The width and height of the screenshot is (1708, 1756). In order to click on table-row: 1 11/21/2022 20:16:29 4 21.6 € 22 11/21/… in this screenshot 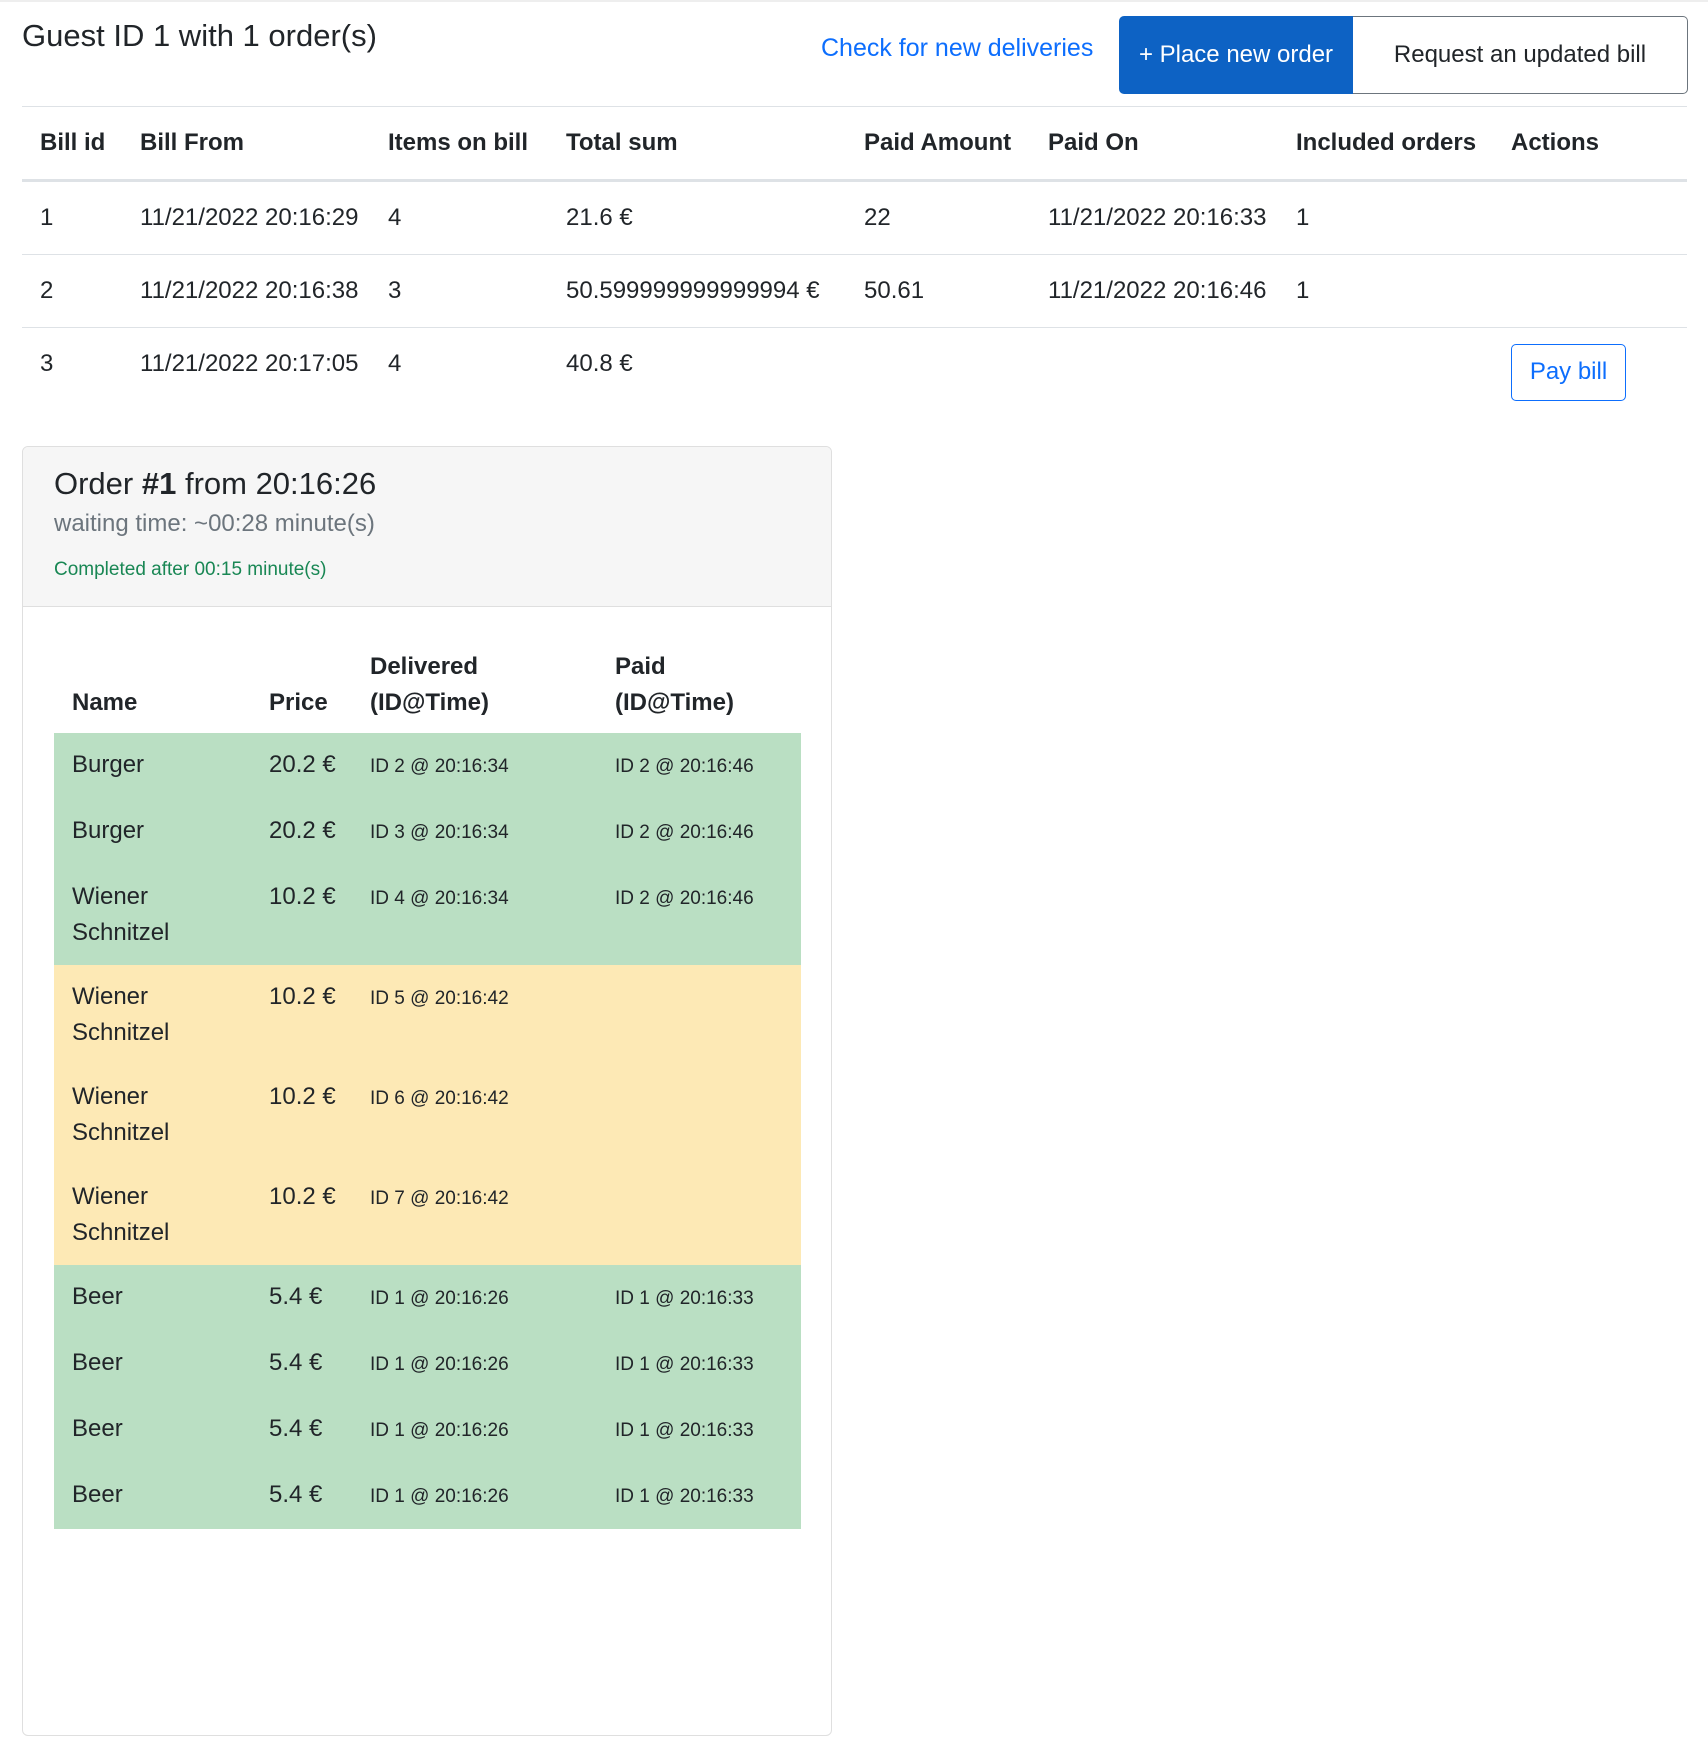, I will do `click(854, 217)`.